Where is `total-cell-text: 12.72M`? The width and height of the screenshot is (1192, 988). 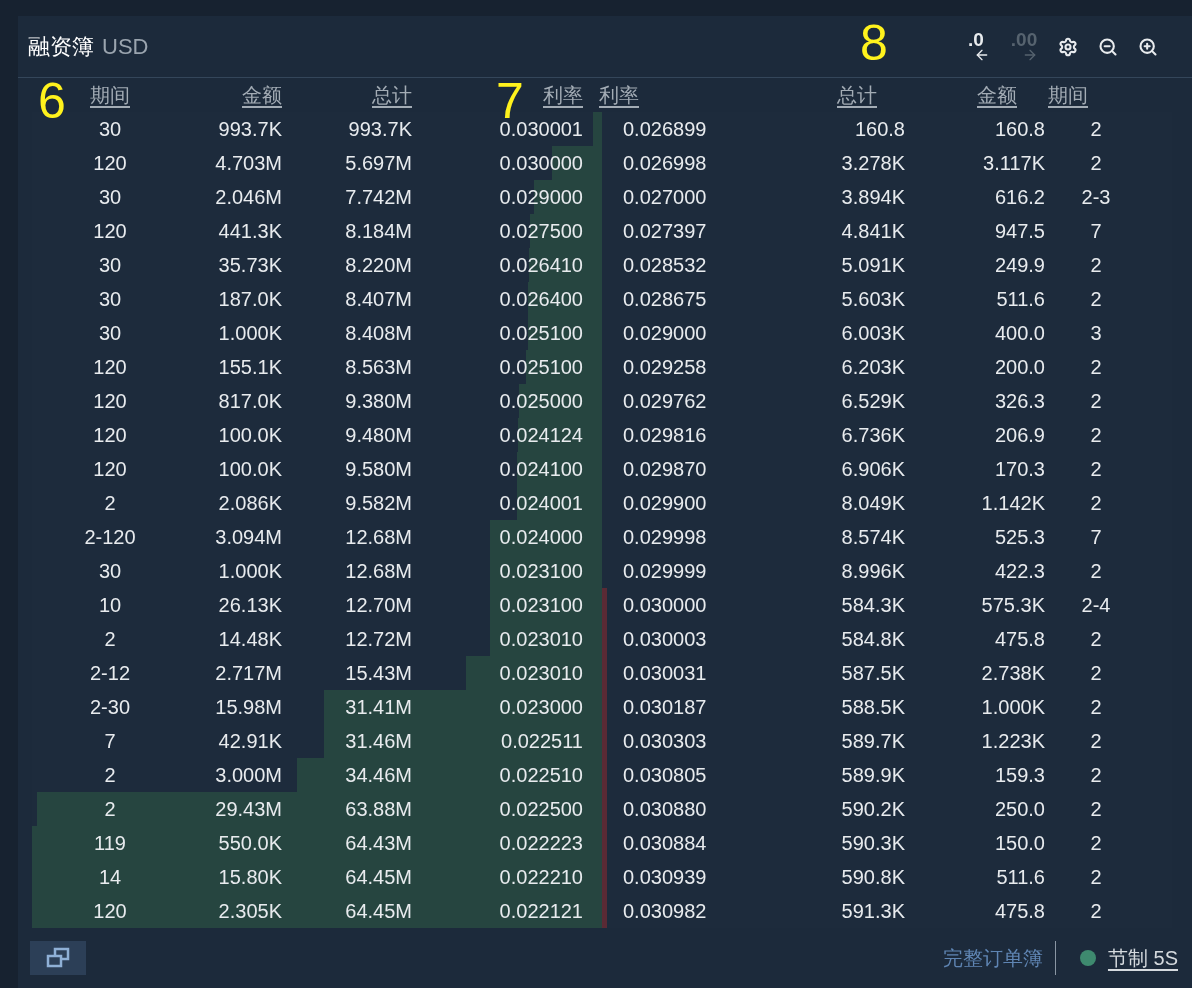 total-cell-text: 12.72M is located at coordinates (378, 639).